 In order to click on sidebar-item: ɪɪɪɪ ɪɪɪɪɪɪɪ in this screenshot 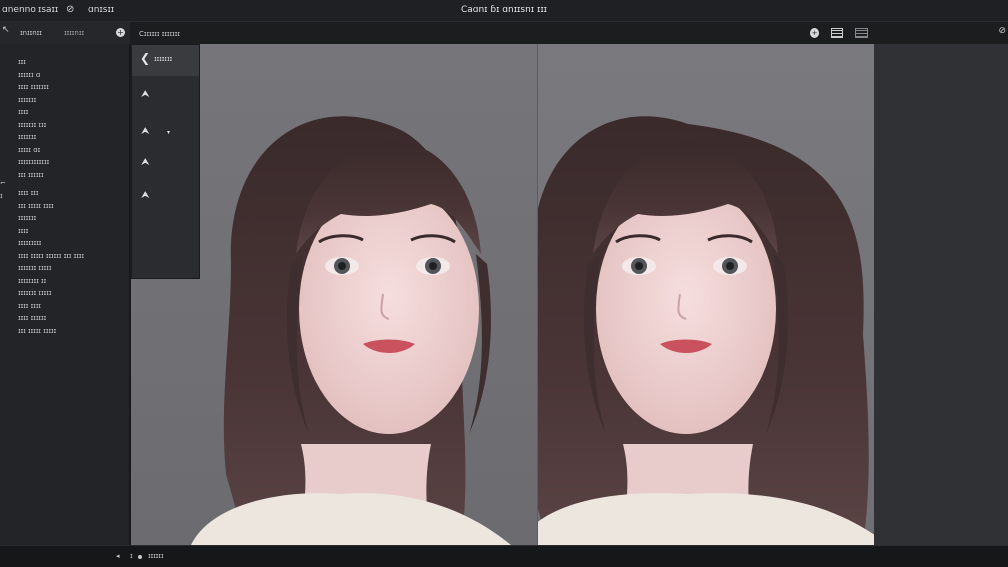, I will do `click(73, 87)`.